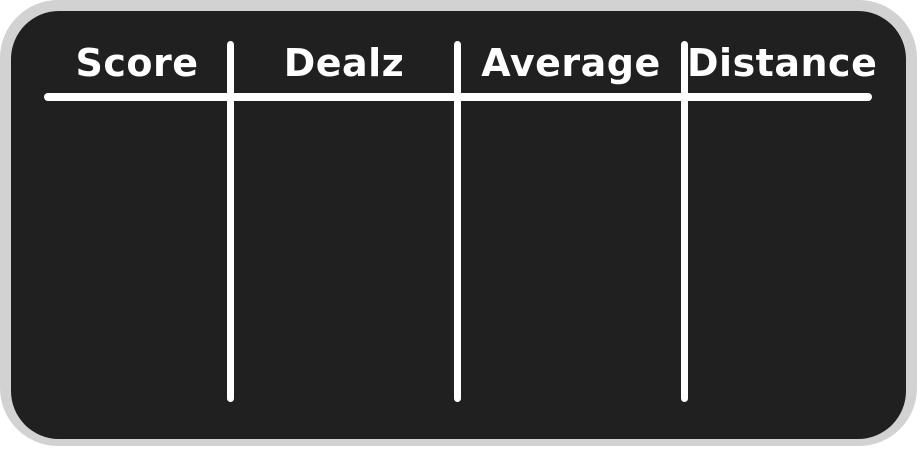  I want to click on distance-column-header: Distance, so click(782, 63).